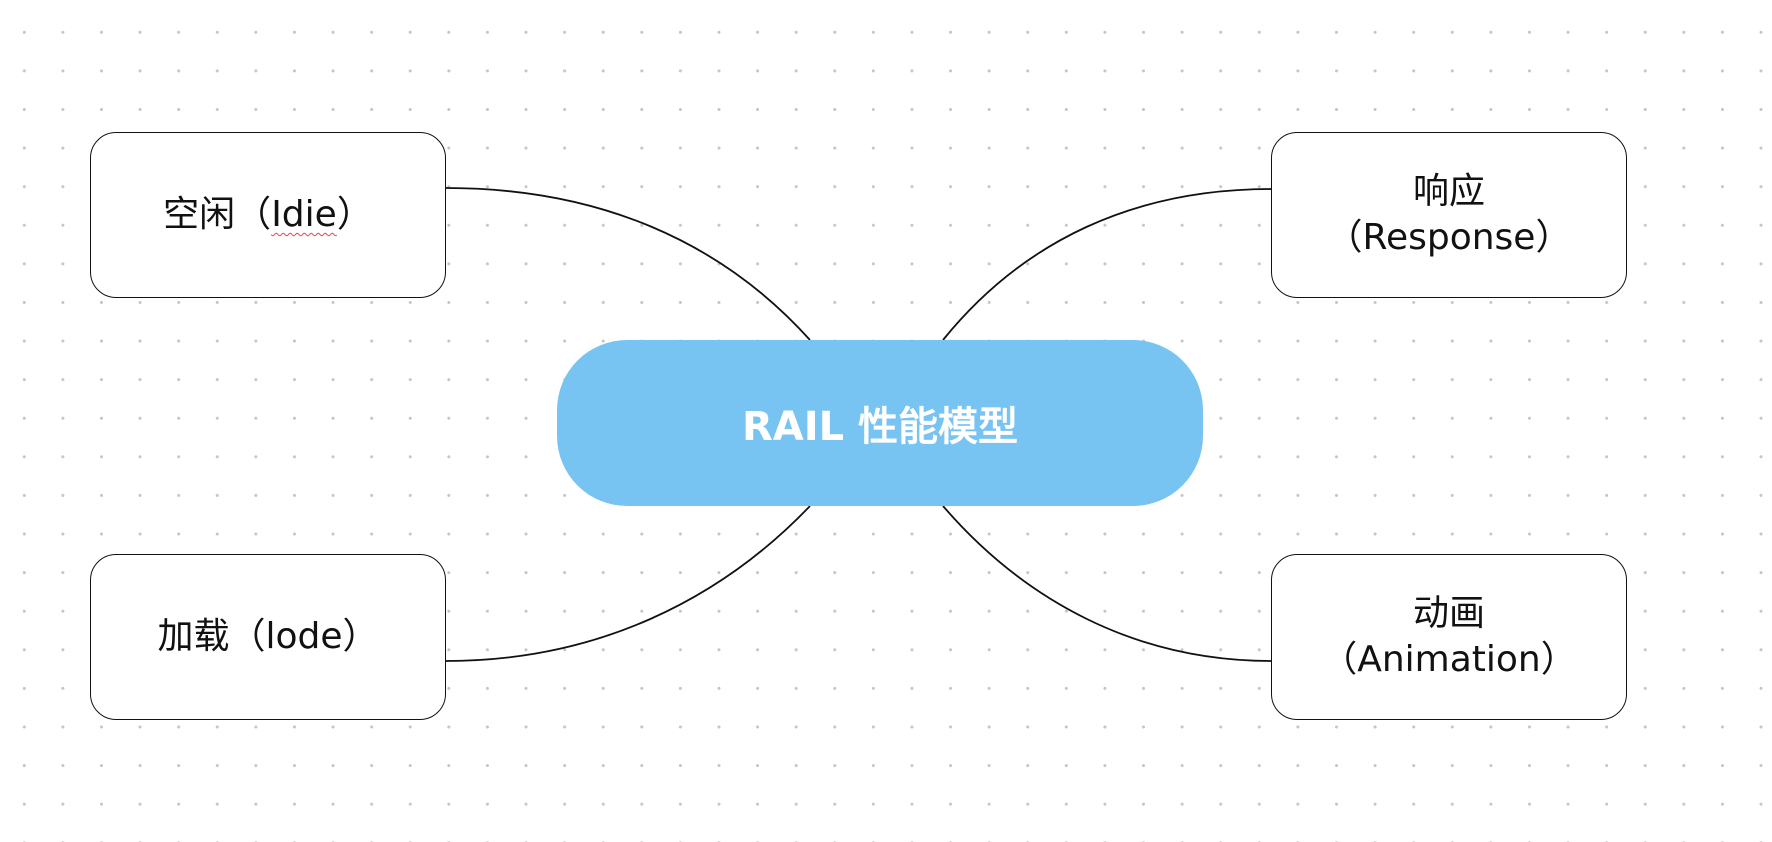  What do you see at coordinates (1449, 215) in the screenshot?
I see `node-response: 响应 （Response）` at bounding box center [1449, 215].